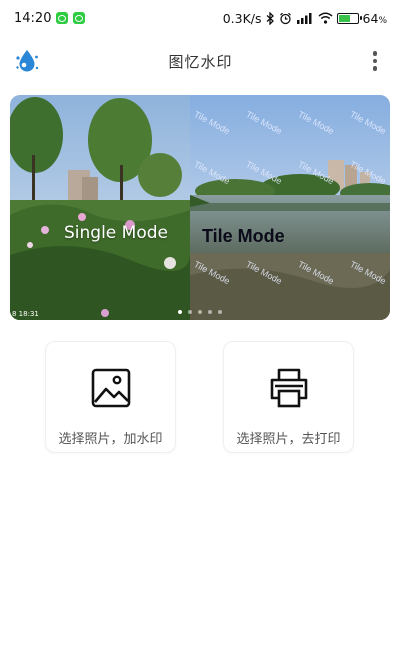  I want to click on alarm-icon, so click(285, 18).